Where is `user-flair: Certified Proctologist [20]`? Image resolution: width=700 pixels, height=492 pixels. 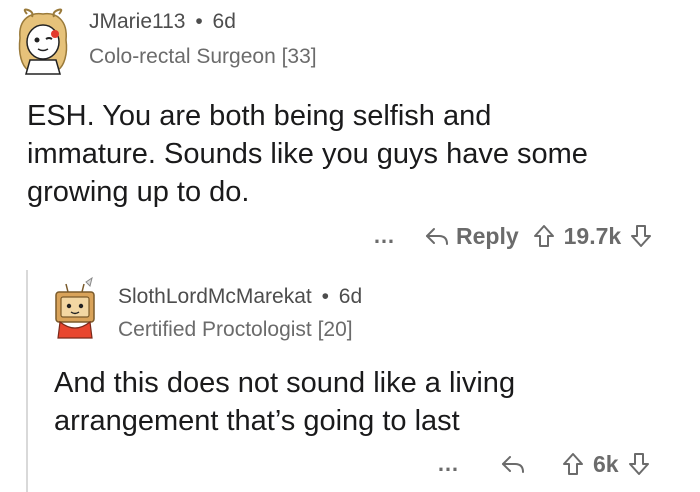
user-flair: Certified Proctologist [20] is located at coordinates (235, 329).